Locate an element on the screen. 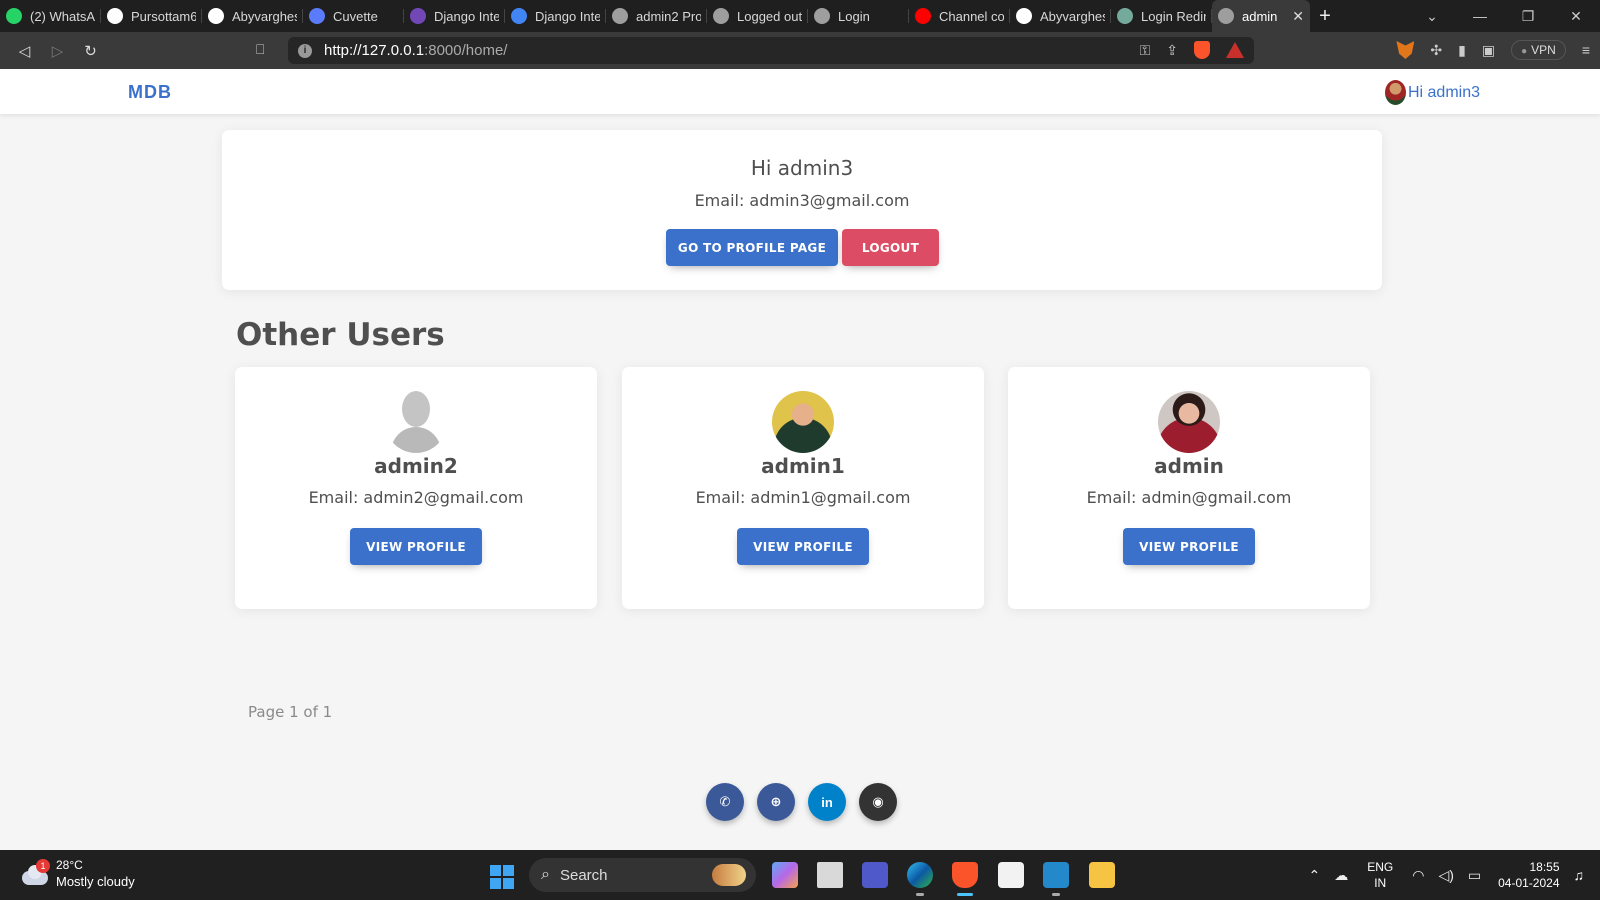 The image size is (1600, 900). weather-condition: Mostly cloudy is located at coordinates (95, 881).